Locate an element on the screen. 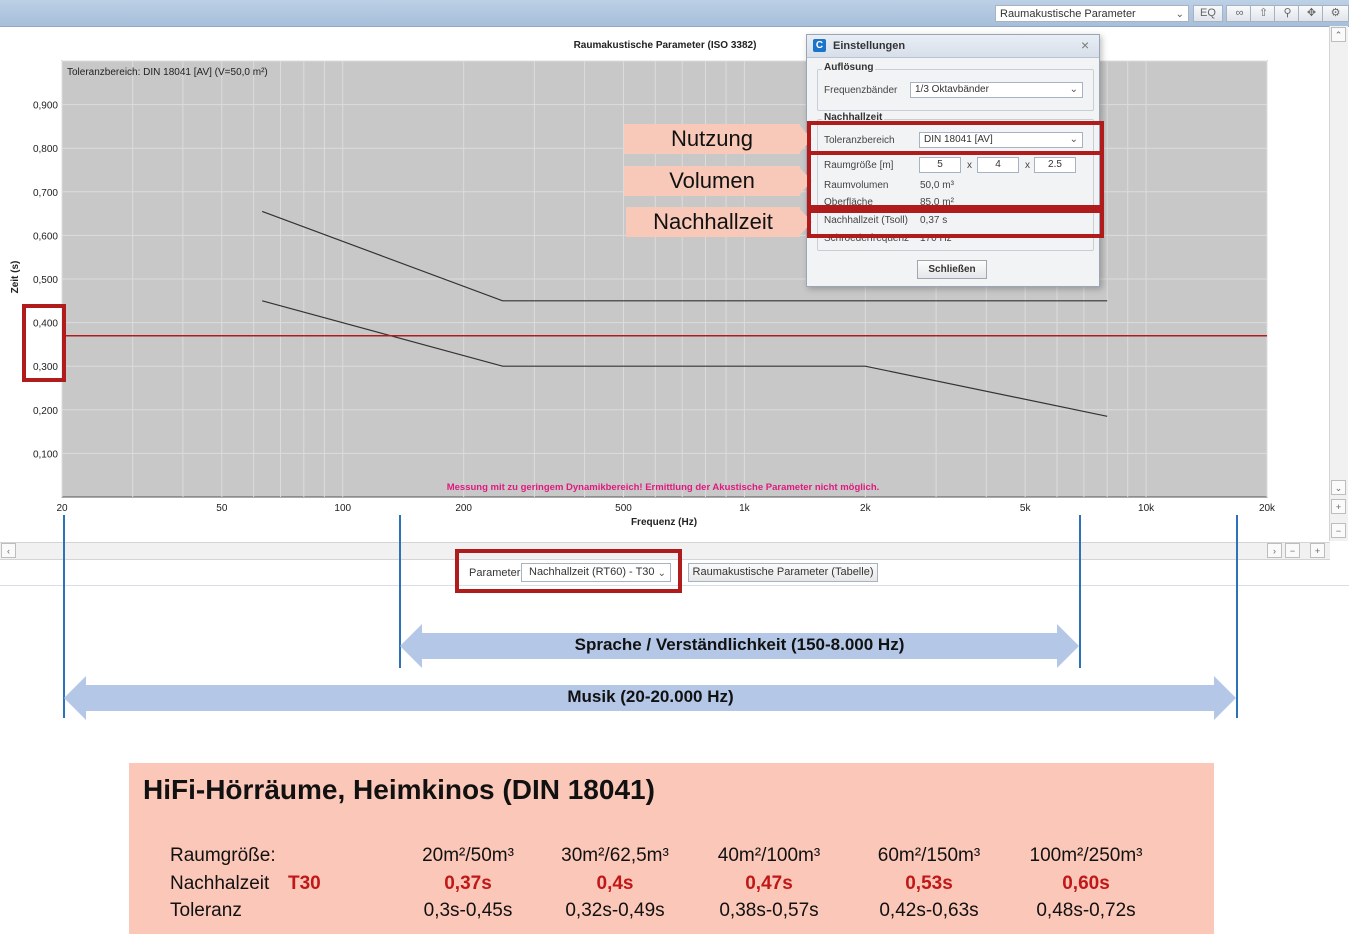 The height and width of the screenshot is (943, 1349). room-size-value: 30m²/62,5m³ is located at coordinates (615, 855).